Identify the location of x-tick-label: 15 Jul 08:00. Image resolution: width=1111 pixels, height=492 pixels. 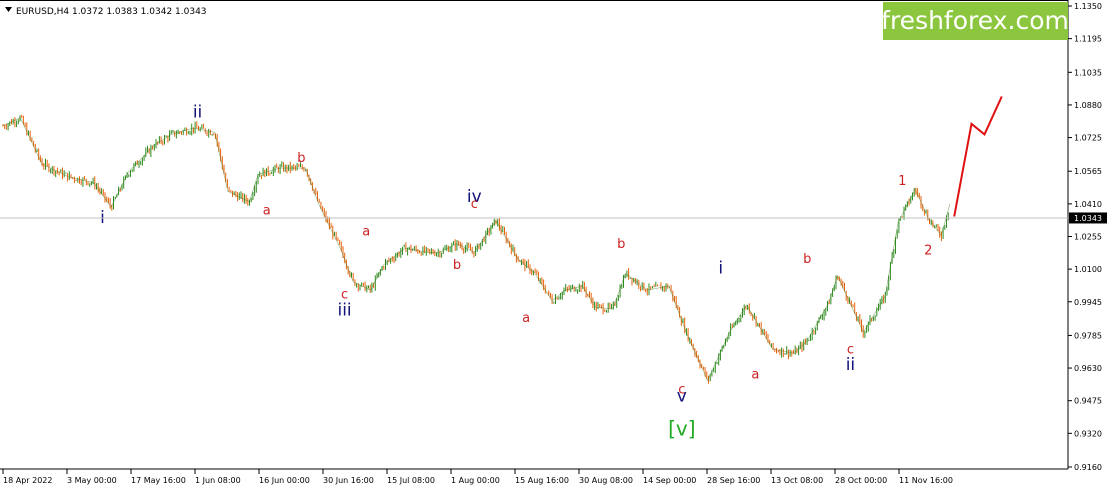
(411, 480).